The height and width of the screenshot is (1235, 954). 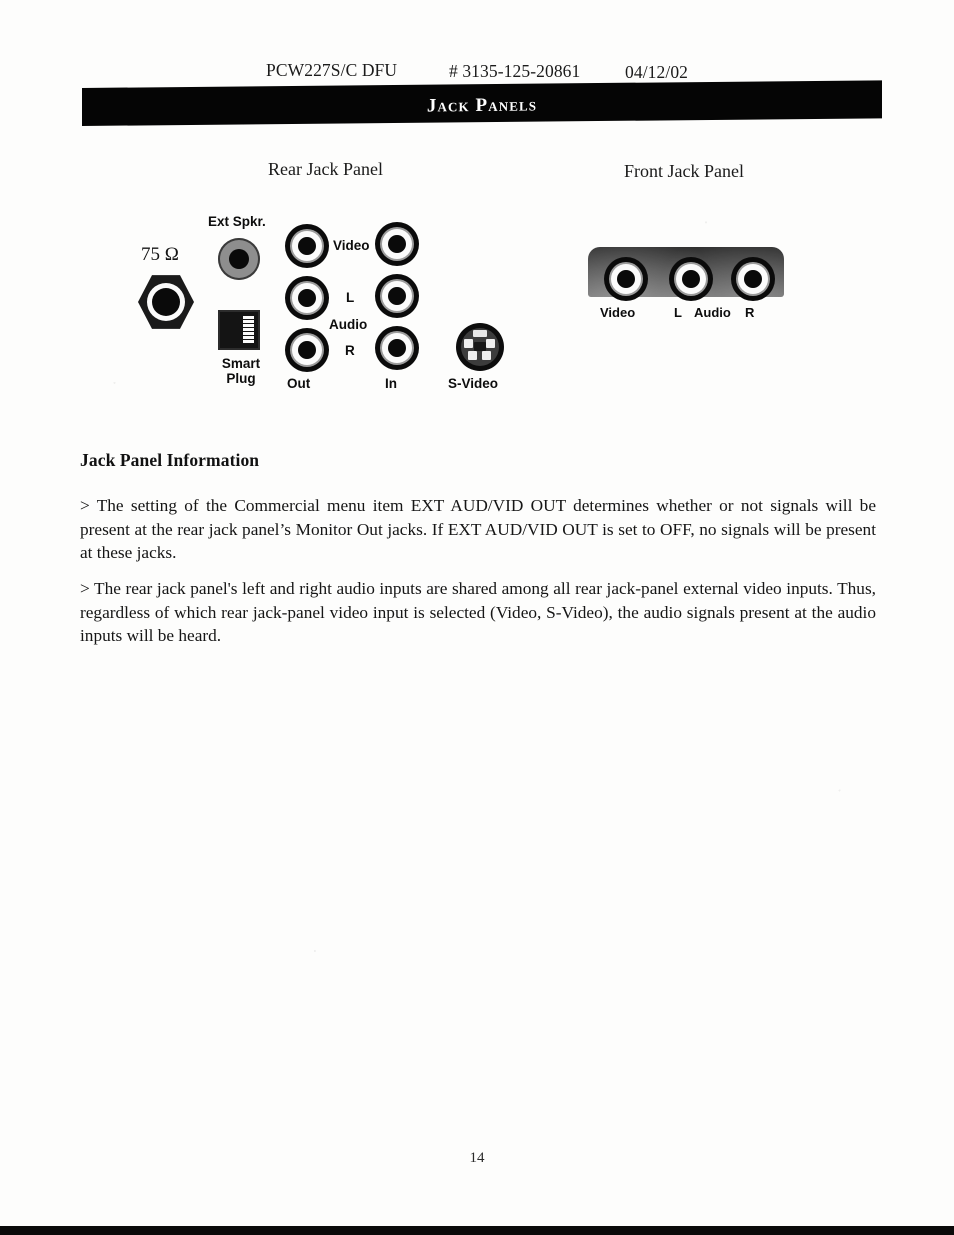 What do you see at coordinates (237, 221) in the screenshot?
I see `ext-speaker-label: Ext Spkr.` at bounding box center [237, 221].